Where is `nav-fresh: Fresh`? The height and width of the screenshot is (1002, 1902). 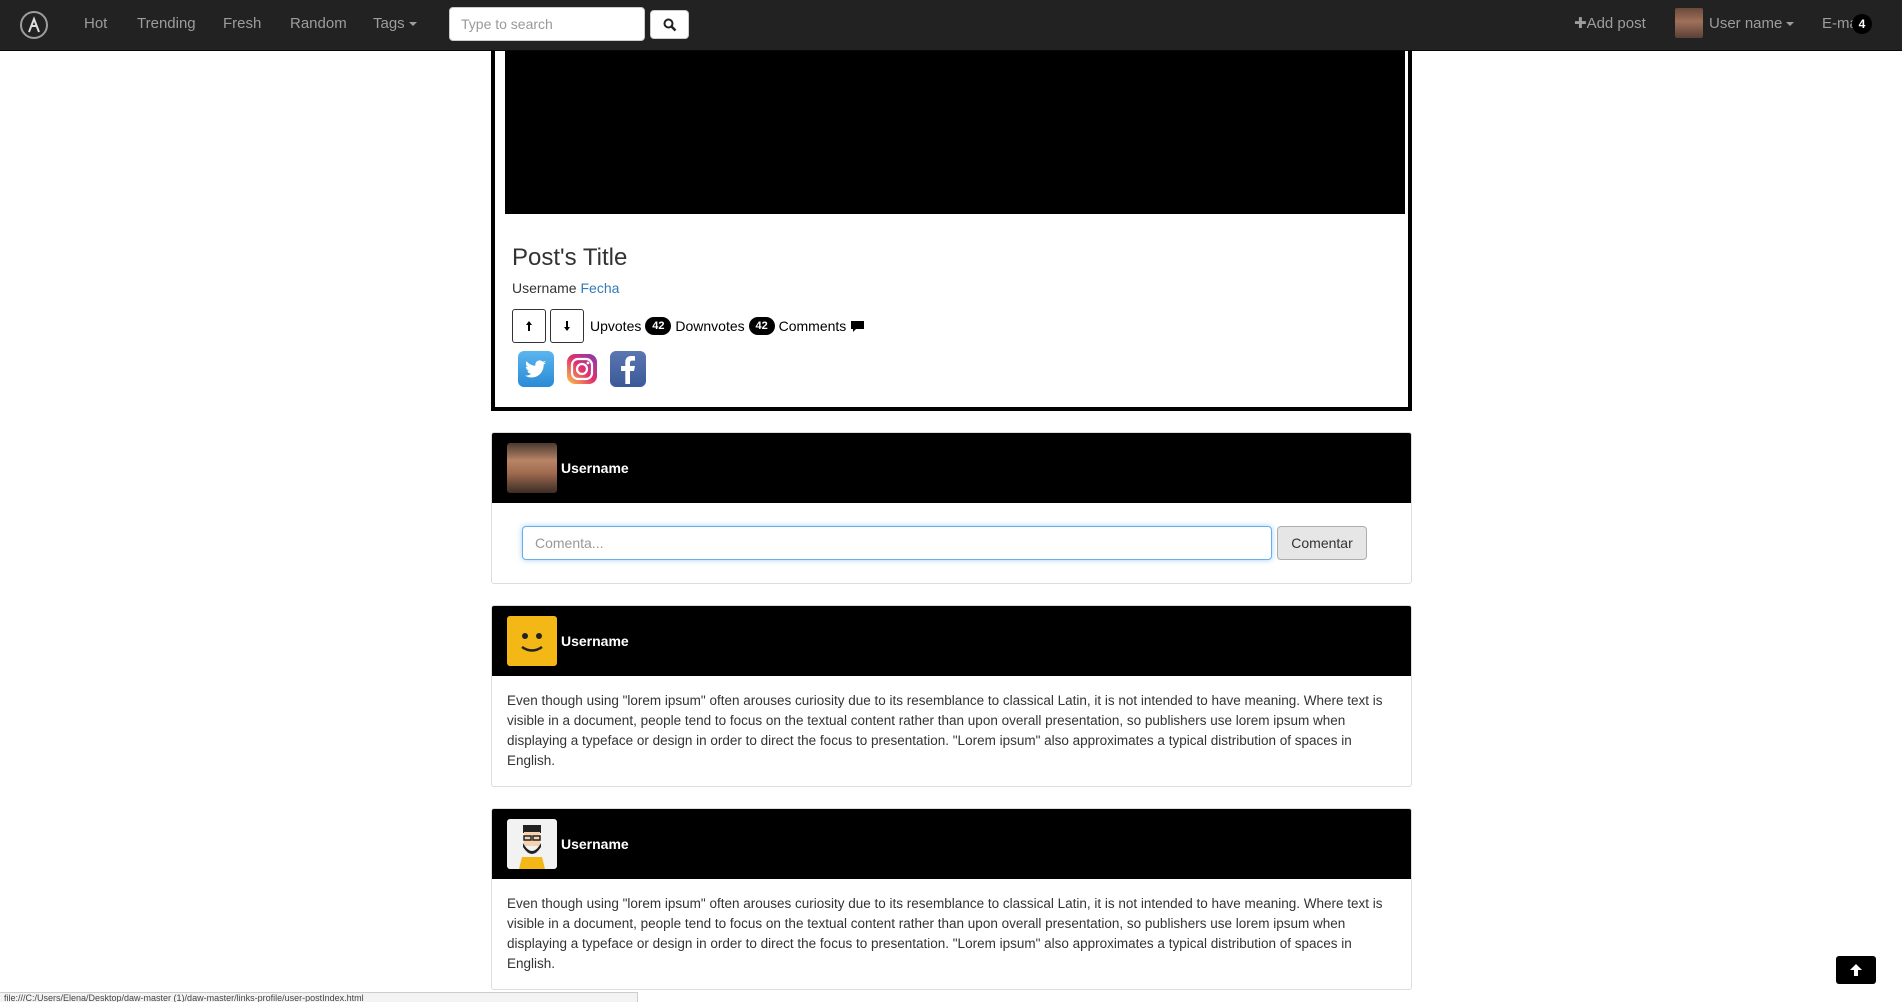 nav-fresh: Fresh is located at coordinates (242, 24).